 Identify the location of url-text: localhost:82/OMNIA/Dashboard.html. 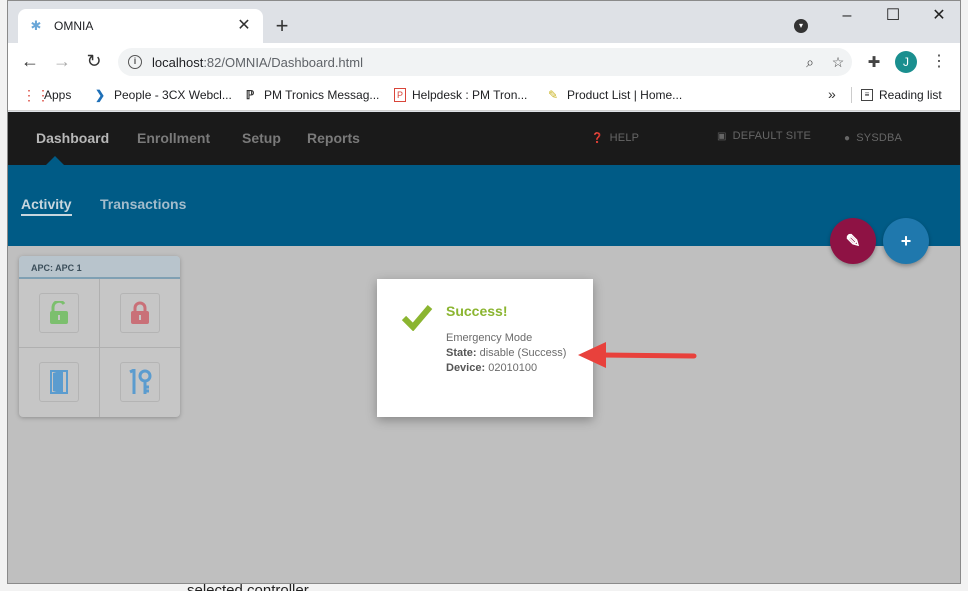
(474, 62).